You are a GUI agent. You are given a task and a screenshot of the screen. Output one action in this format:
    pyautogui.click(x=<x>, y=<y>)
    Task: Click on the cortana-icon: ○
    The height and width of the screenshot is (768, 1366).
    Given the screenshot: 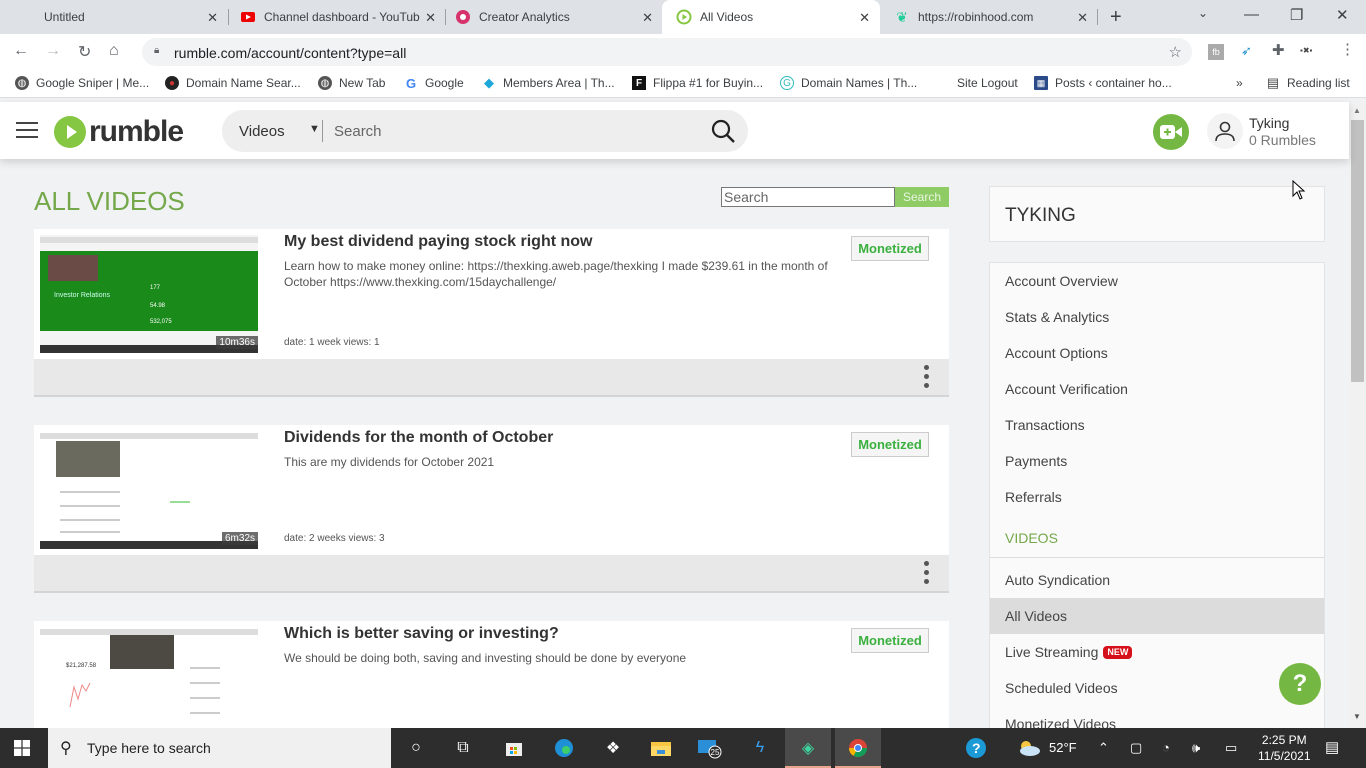 What is the action you would take?
    pyautogui.click(x=416, y=748)
    